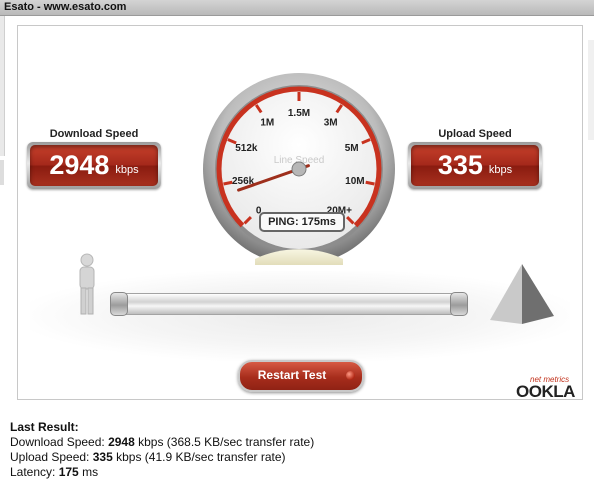 The image size is (594, 492). I want to click on tube-cap-left, so click(119, 304).